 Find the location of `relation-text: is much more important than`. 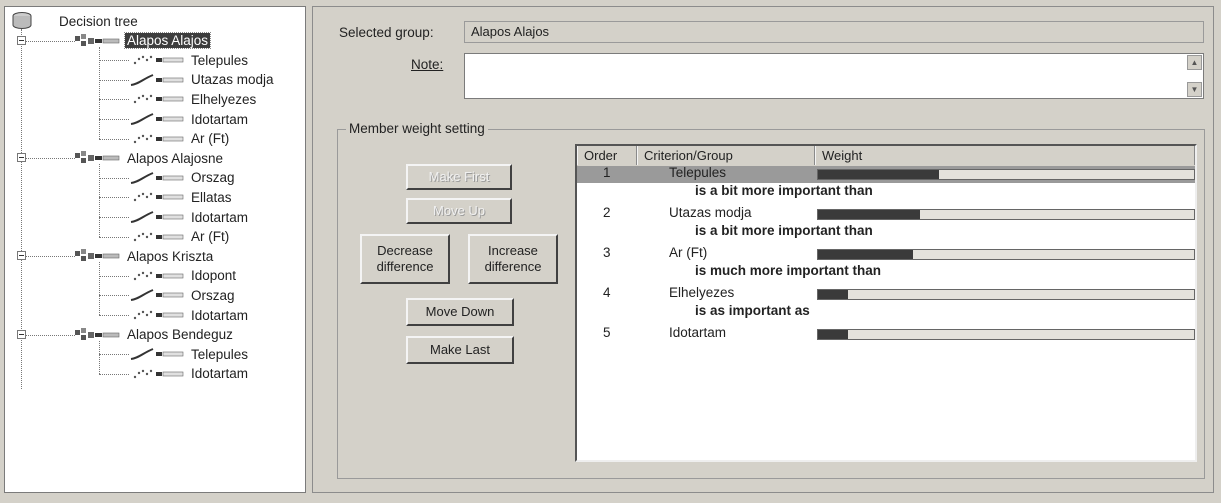

relation-text: is much more important than is located at coordinates (788, 270).